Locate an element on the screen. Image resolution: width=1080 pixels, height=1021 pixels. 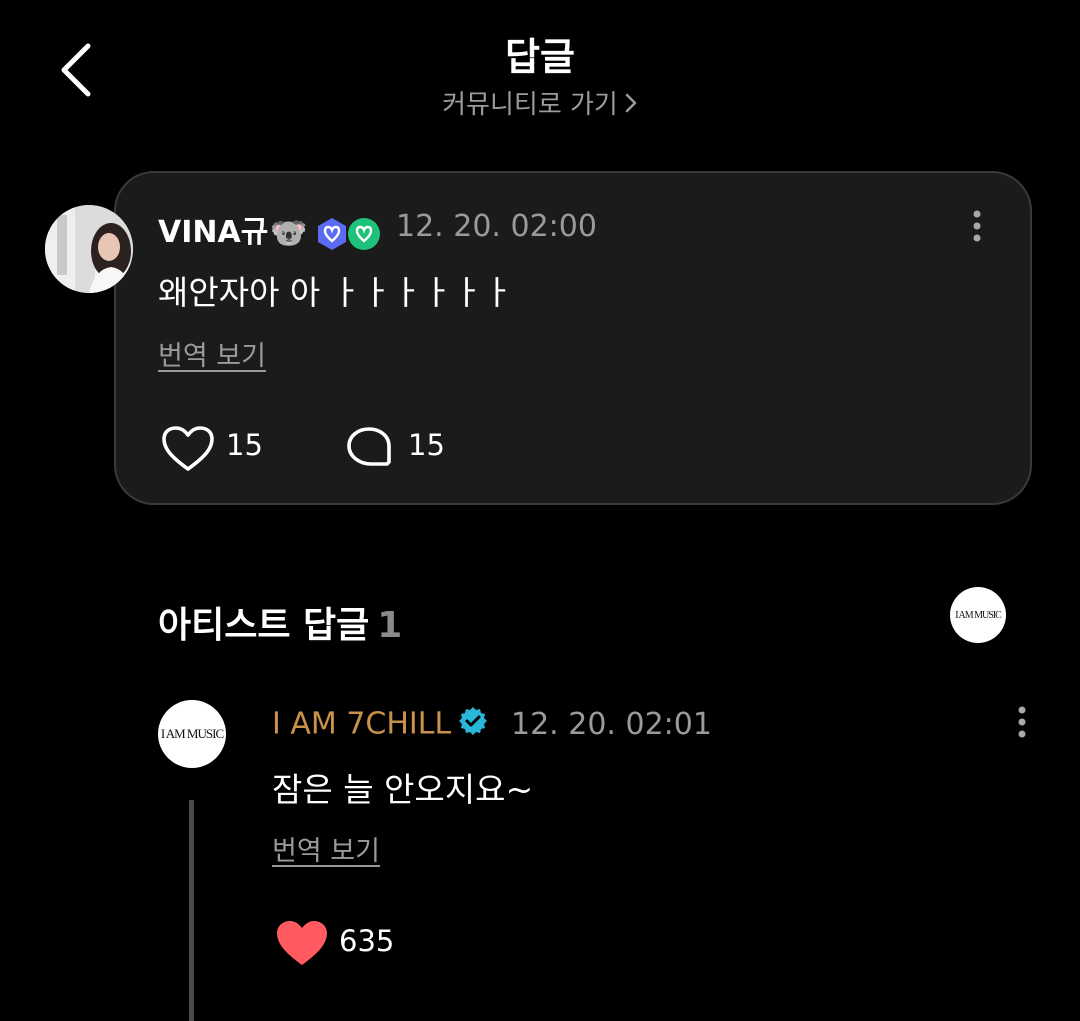
artist-replies-heading: 아티스트 답글 1 is located at coordinates (280, 622).